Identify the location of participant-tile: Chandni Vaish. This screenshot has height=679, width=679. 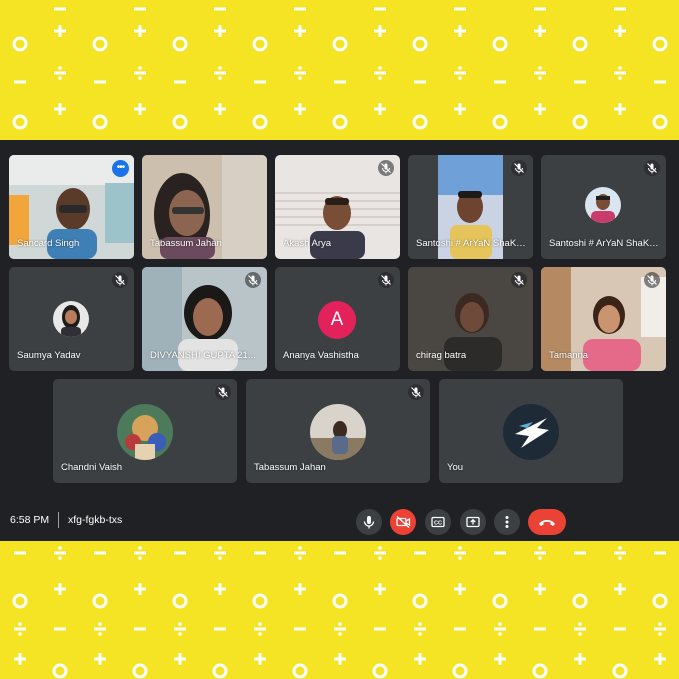
(145, 431).